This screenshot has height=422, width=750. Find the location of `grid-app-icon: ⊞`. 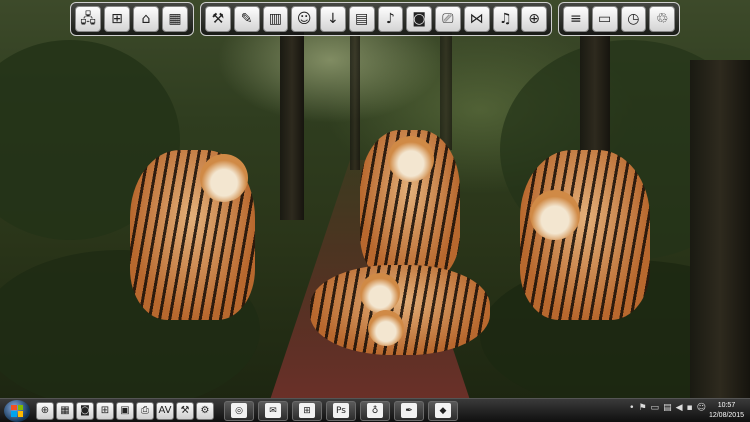

grid-app-icon: ⊞ is located at coordinates (307, 410).